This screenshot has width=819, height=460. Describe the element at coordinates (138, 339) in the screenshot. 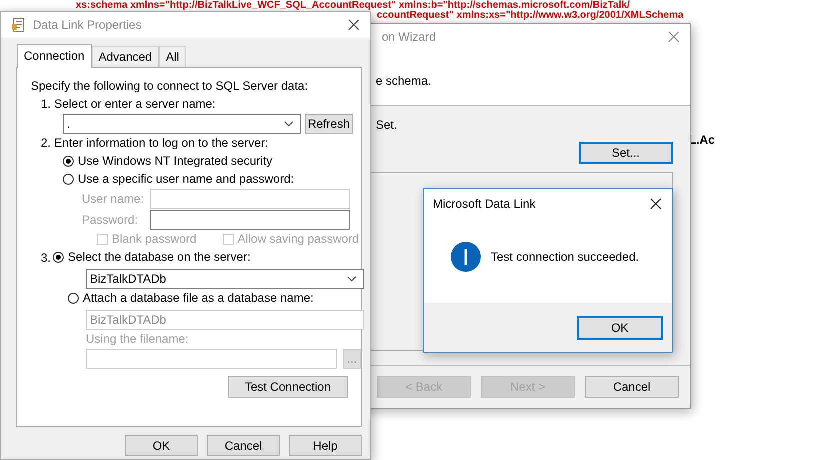

I see `field-label: Using the filename:` at that location.